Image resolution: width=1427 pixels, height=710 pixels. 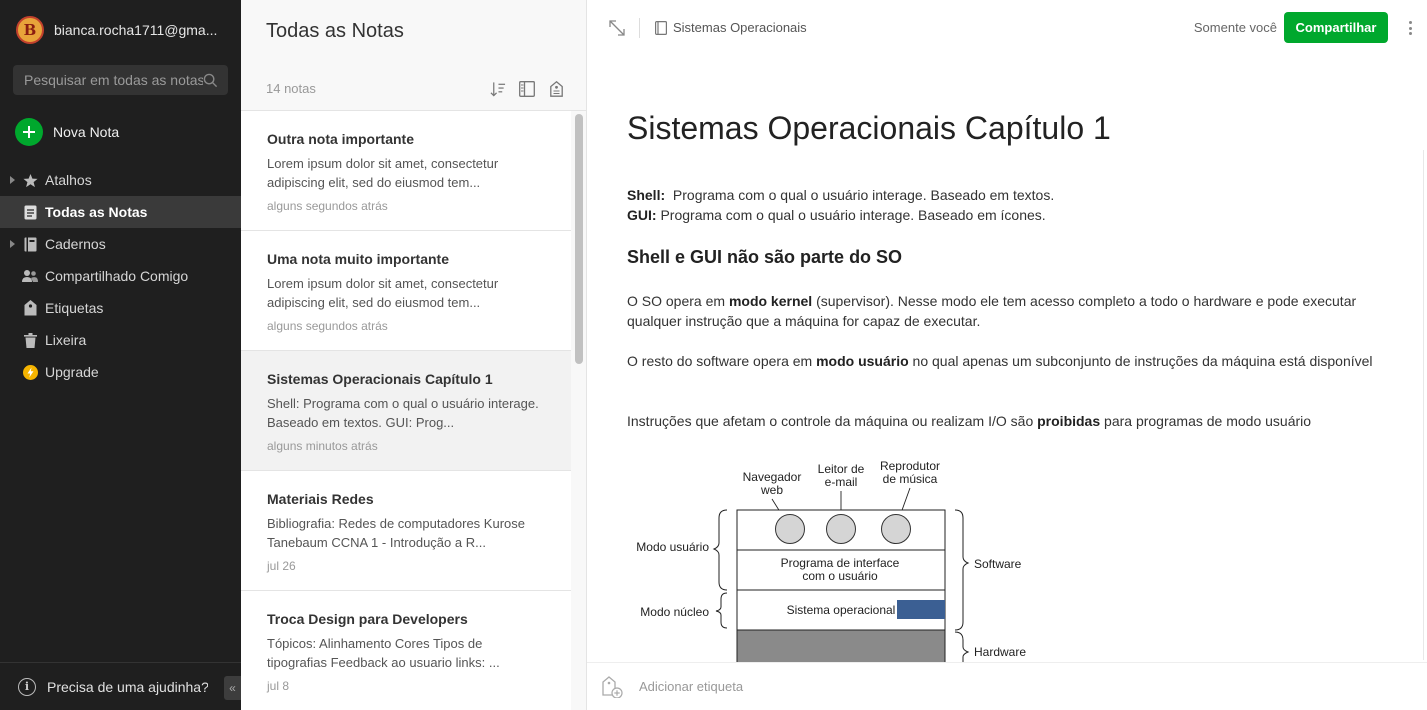 I want to click on search-box, so click(x=120, y=80).